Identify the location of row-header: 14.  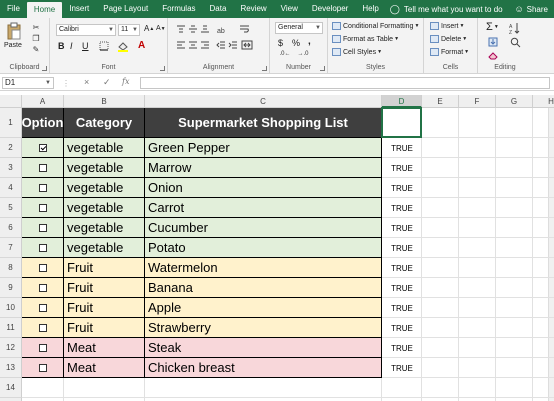
(11, 388).